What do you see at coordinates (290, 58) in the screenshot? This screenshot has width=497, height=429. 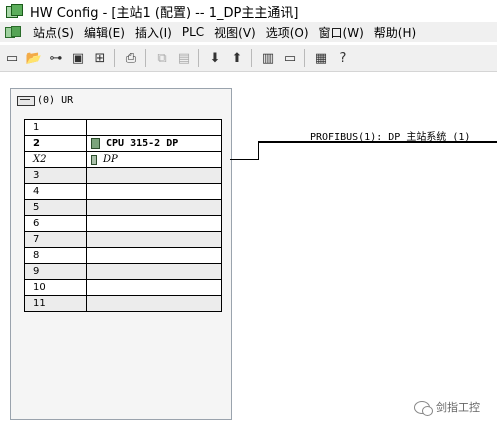 I see `window-icon: ▭` at bounding box center [290, 58].